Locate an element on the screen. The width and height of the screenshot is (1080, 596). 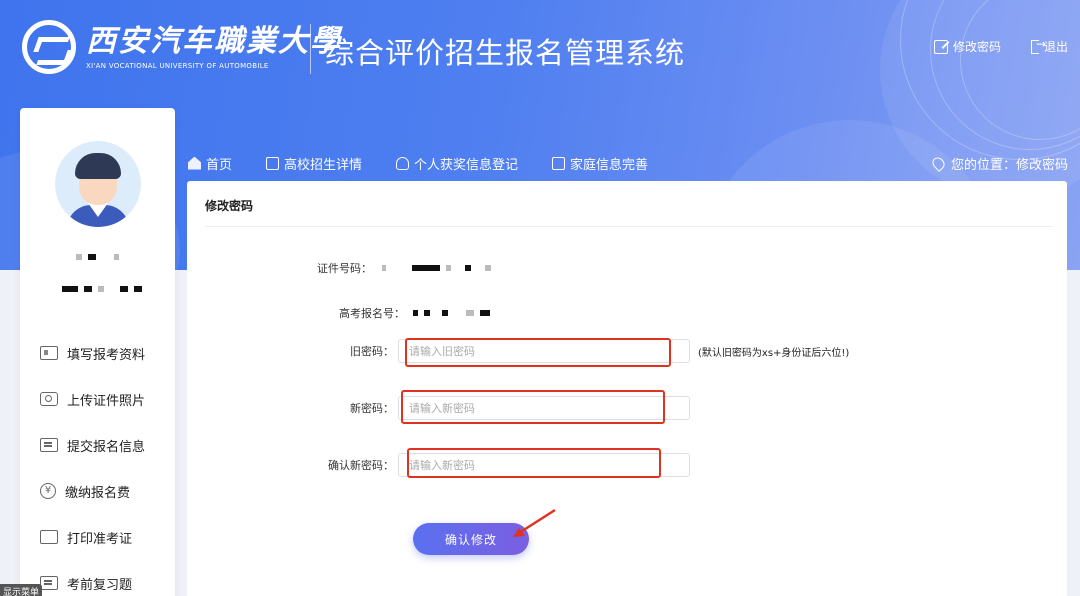
menu-item-pay-fee: ¥ 缴纳报名费 is located at coordinates (97, 491).